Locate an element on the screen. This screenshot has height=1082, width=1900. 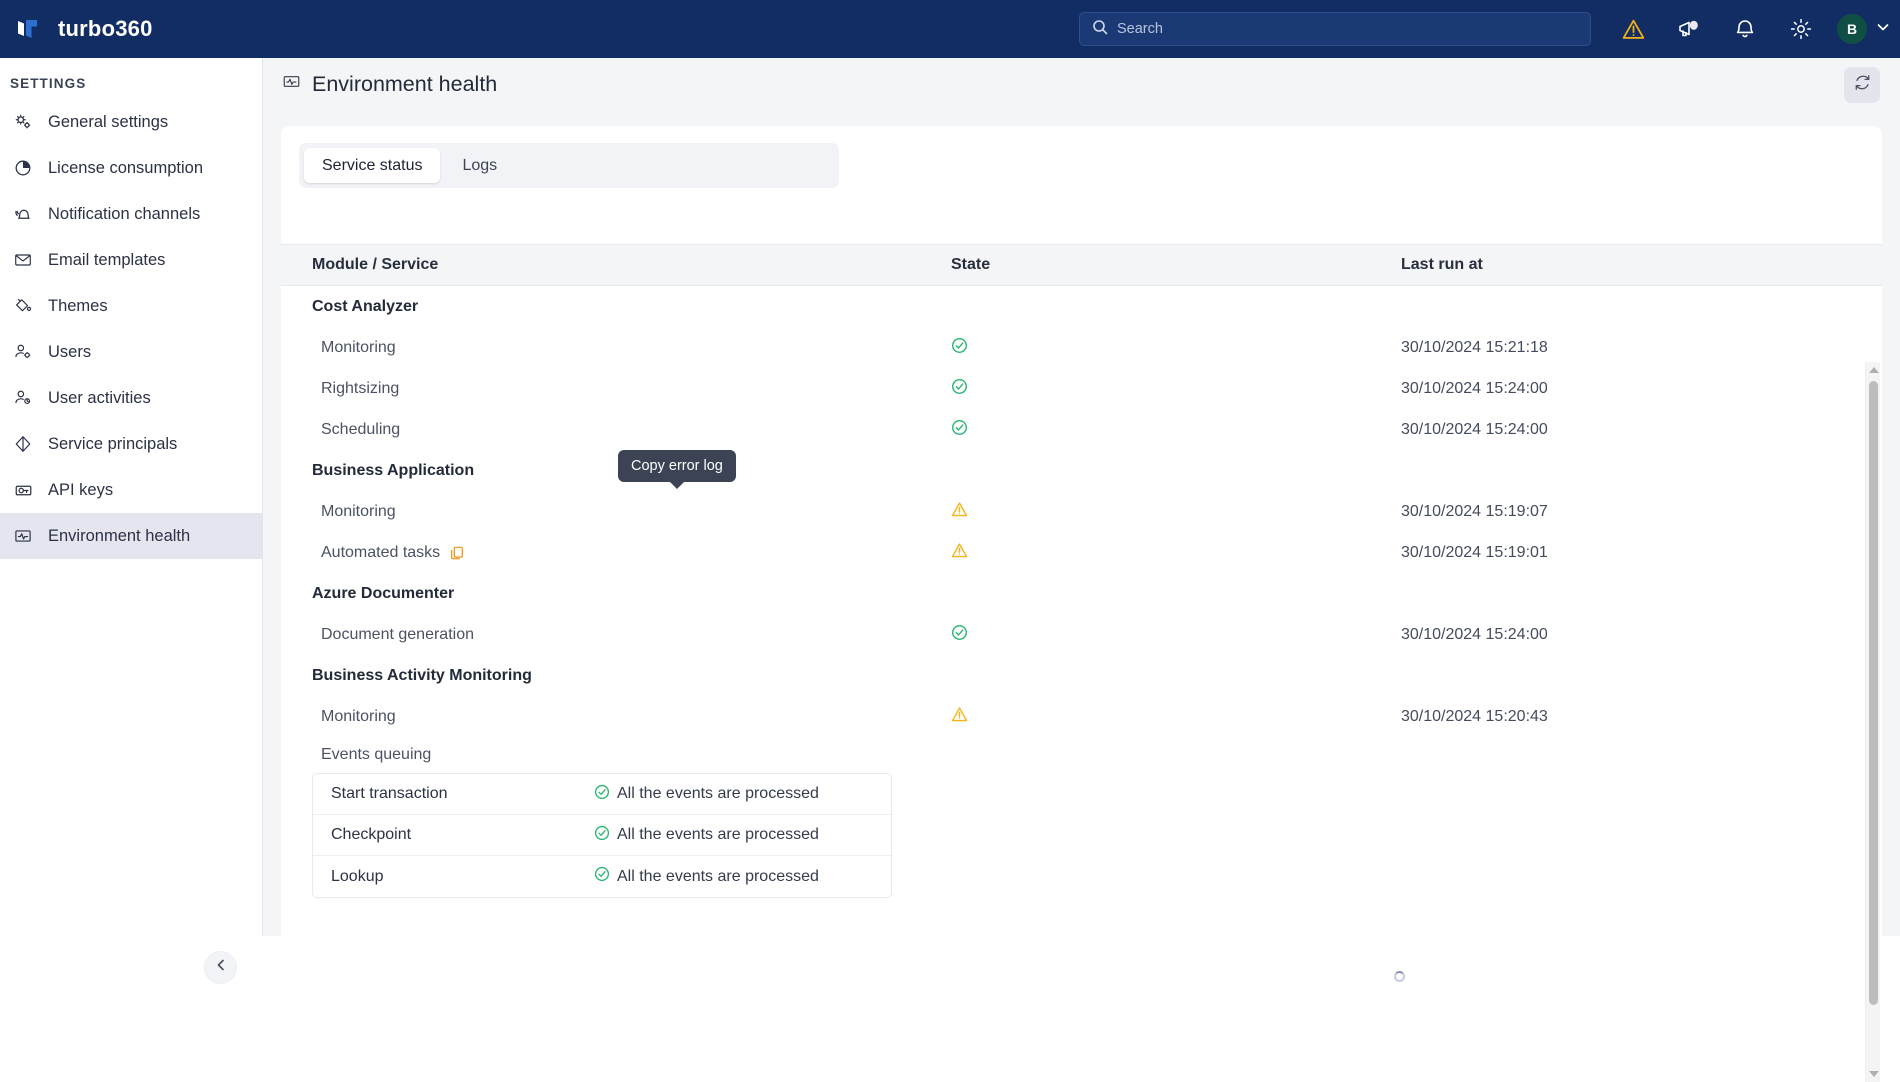
sidebar-item-label: Email templates is located at coordinates (107, 259).